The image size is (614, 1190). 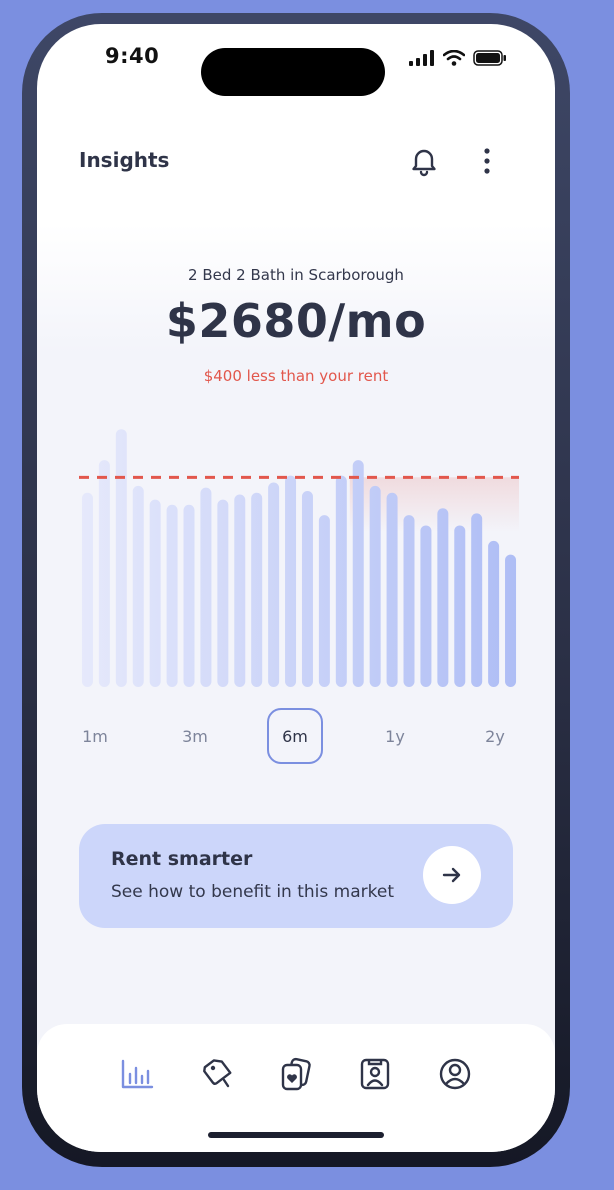 What do you see at coordinates (182, 859) in the screenshot?
I see `cta-title: Rent smarter` at bounding box center [182, 859].